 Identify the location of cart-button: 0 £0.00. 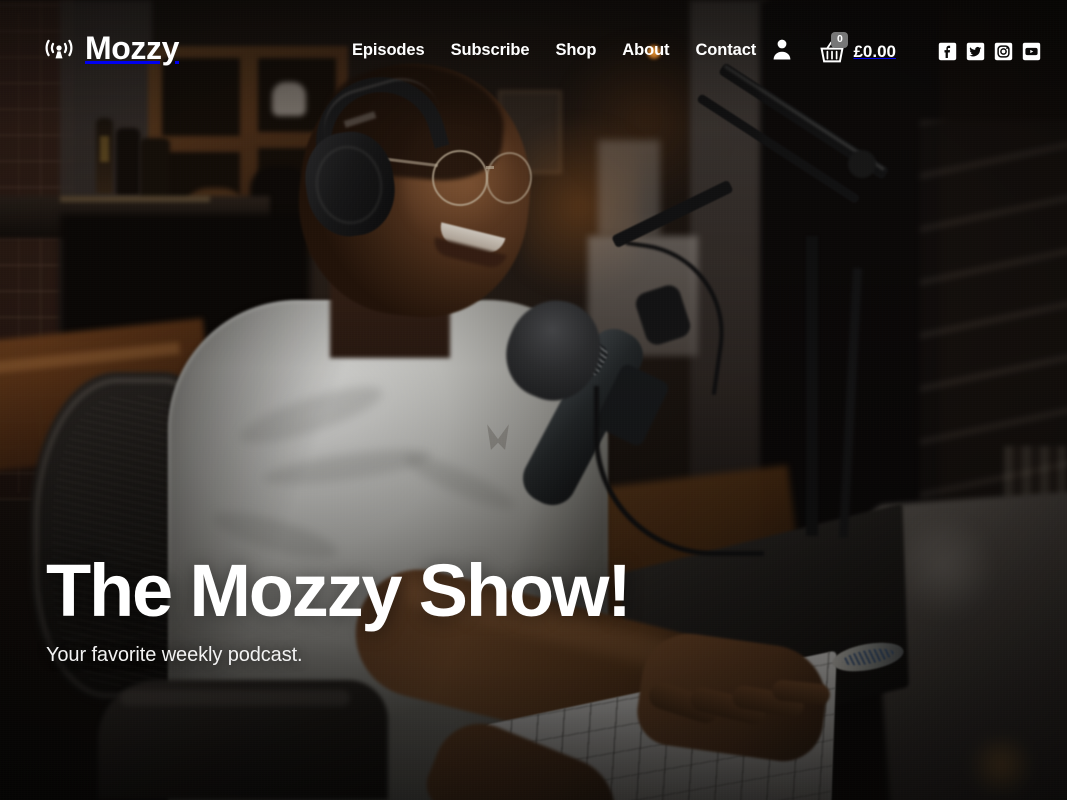
(858, 47).